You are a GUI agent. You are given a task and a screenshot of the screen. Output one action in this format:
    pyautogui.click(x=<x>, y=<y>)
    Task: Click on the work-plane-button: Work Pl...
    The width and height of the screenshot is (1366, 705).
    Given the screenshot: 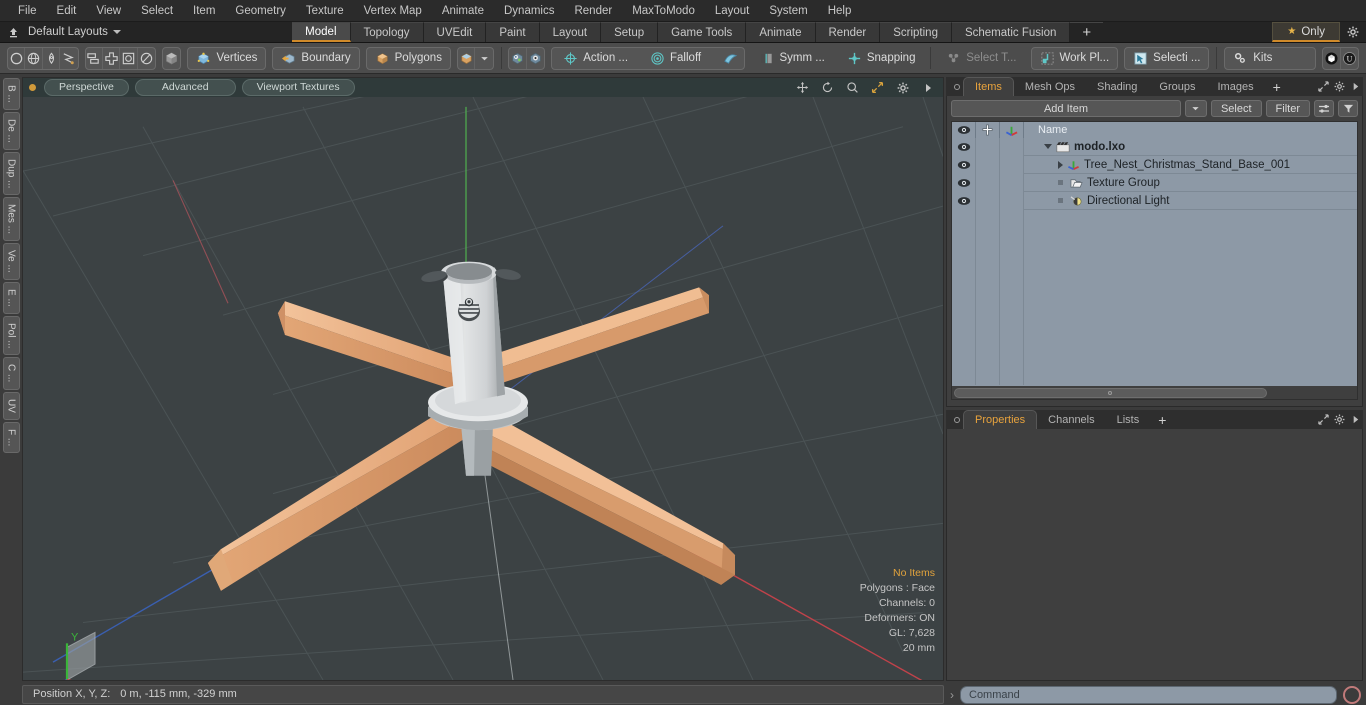 What is the action you would take?
    pyautogui.click(x=1074, y=58)
    